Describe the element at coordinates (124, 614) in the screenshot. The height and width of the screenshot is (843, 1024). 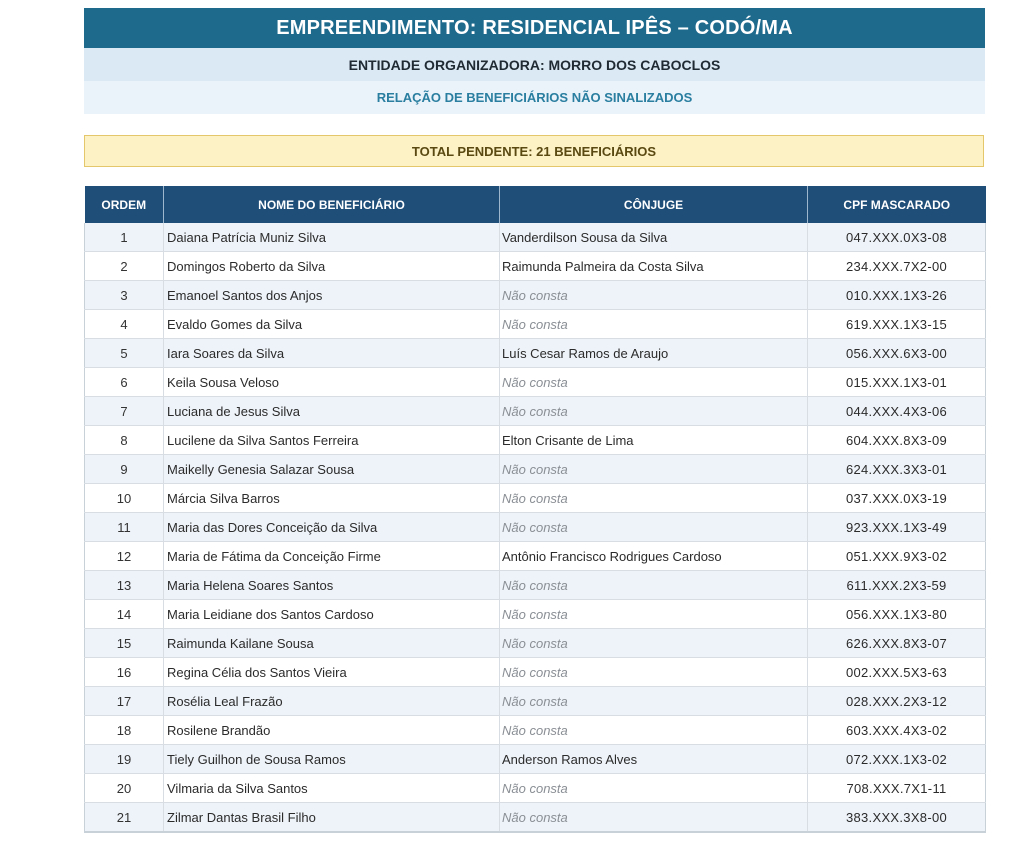
I see `cell-ordem: 14` at that location.